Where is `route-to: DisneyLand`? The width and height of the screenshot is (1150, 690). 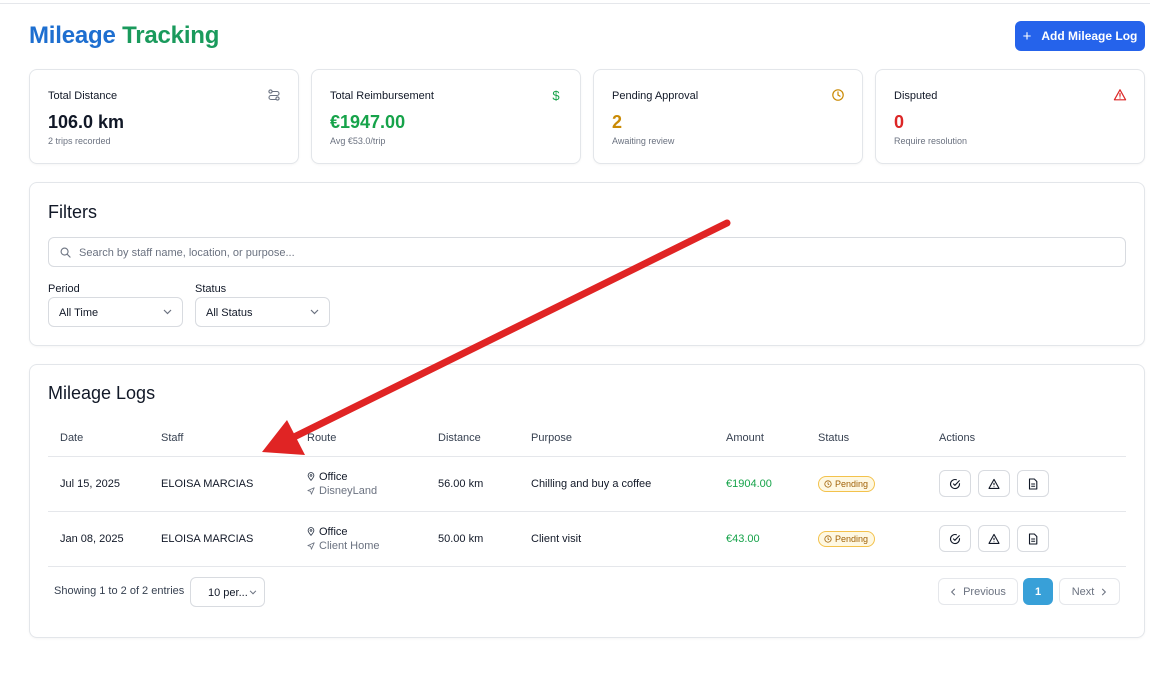
route-to: DisneyLand is located at coordinates (372, 491).